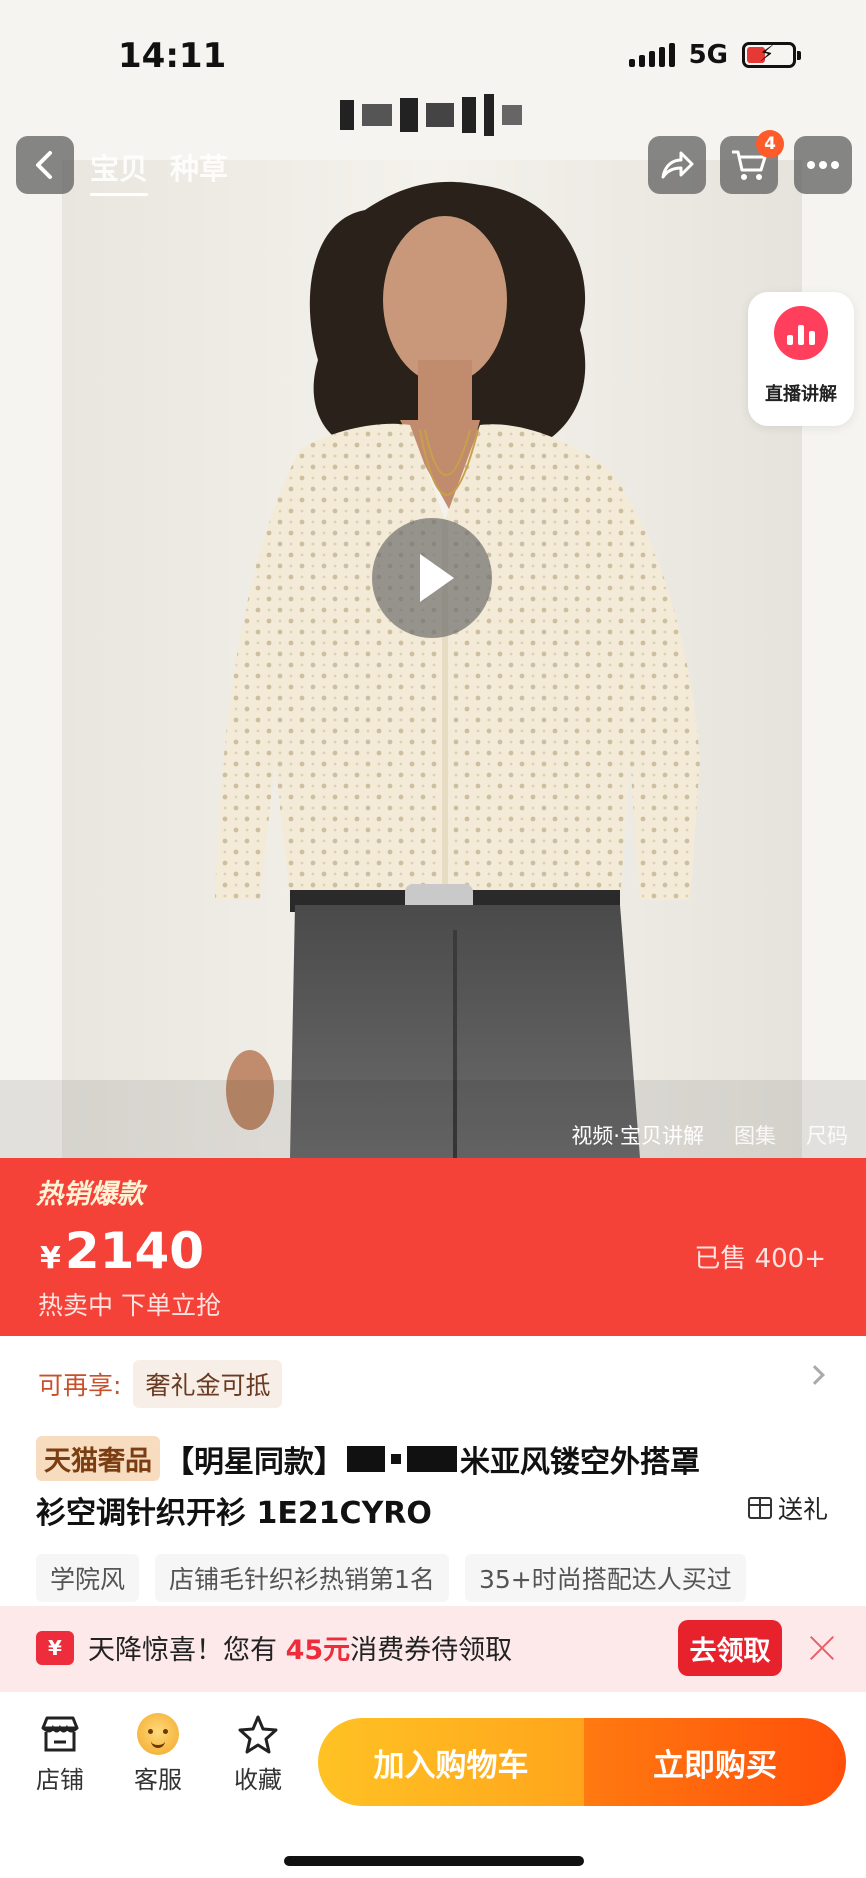  Describe the element at coordinates (827, 1135) in the screenshot. I see `media-tab-size: 尺码` at that location.